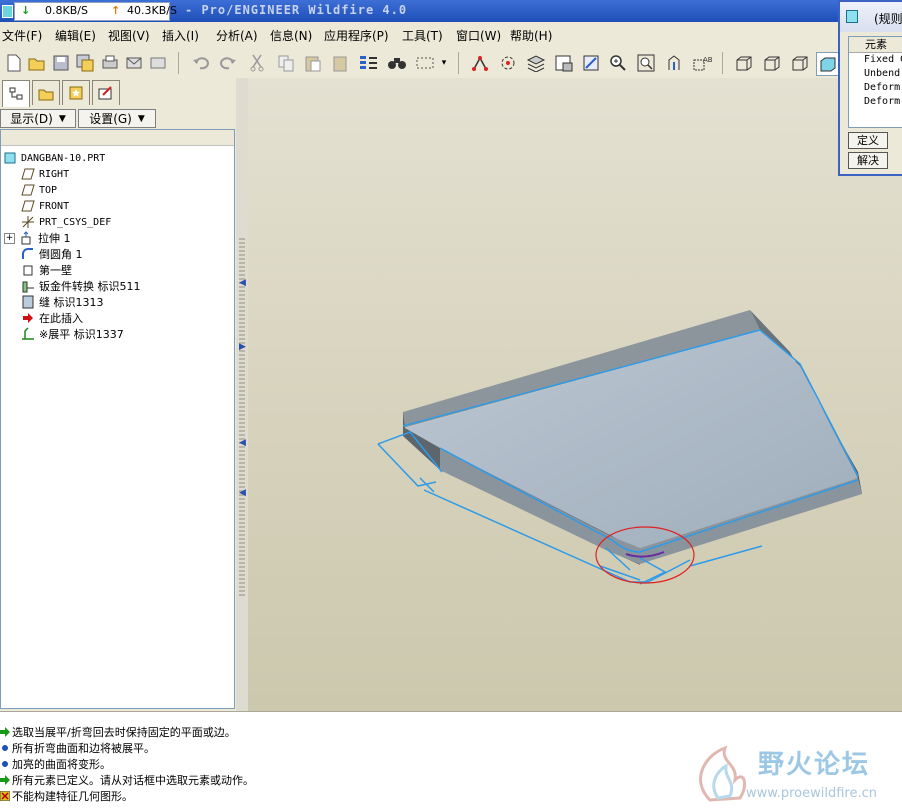 The height and width of the screenshot is (811, 902). What do you see at coordinates (242, 347) in the screenshot?
I see `expand-arrow-icon: ▶` at bounding box center [242, 347].